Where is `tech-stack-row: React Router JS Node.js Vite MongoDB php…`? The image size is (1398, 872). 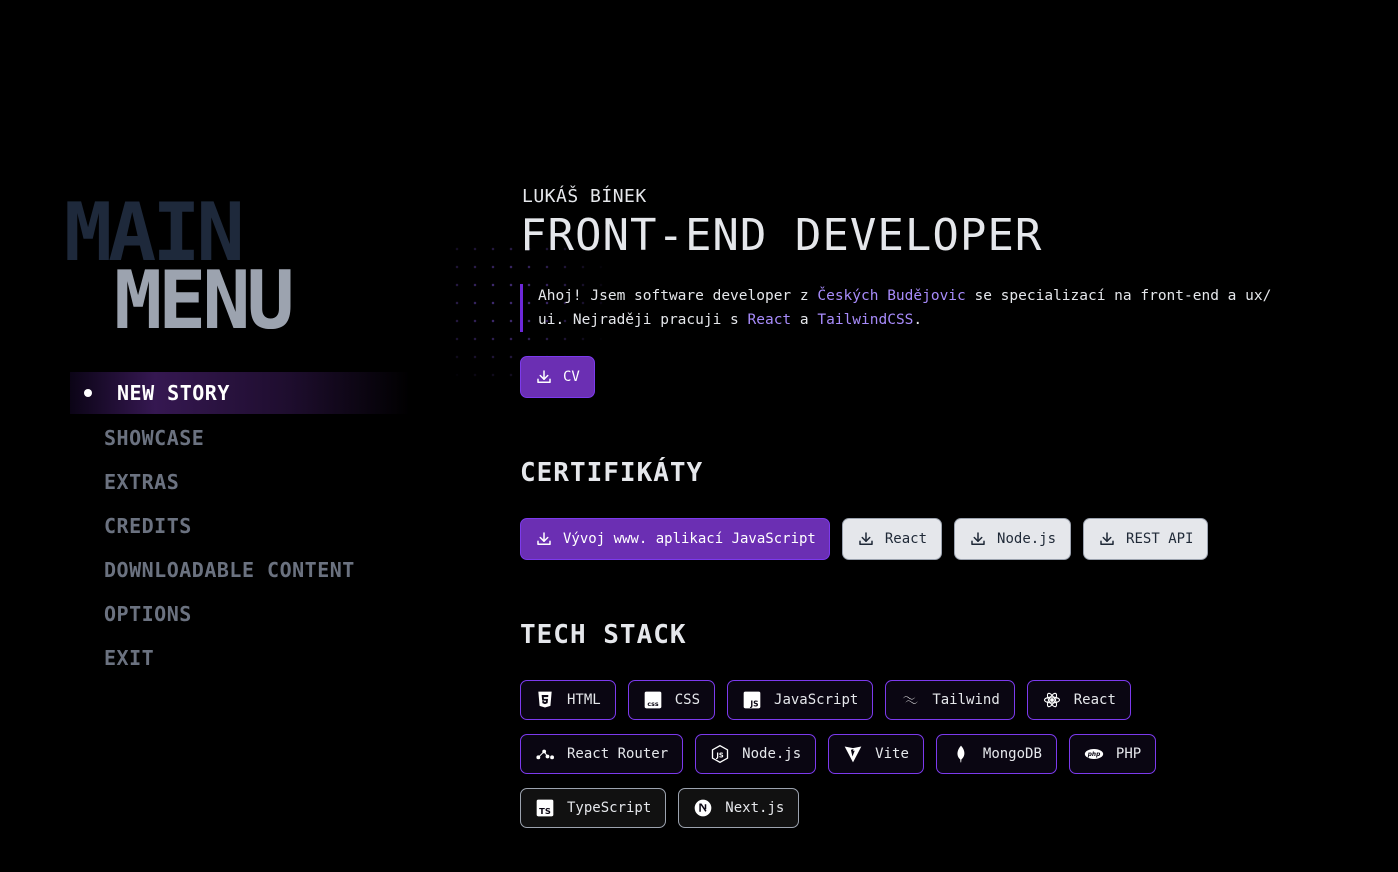 tech-stack-row: React Router JS Node.js Vite MongoDB php… is located at coordinates (838, 754).